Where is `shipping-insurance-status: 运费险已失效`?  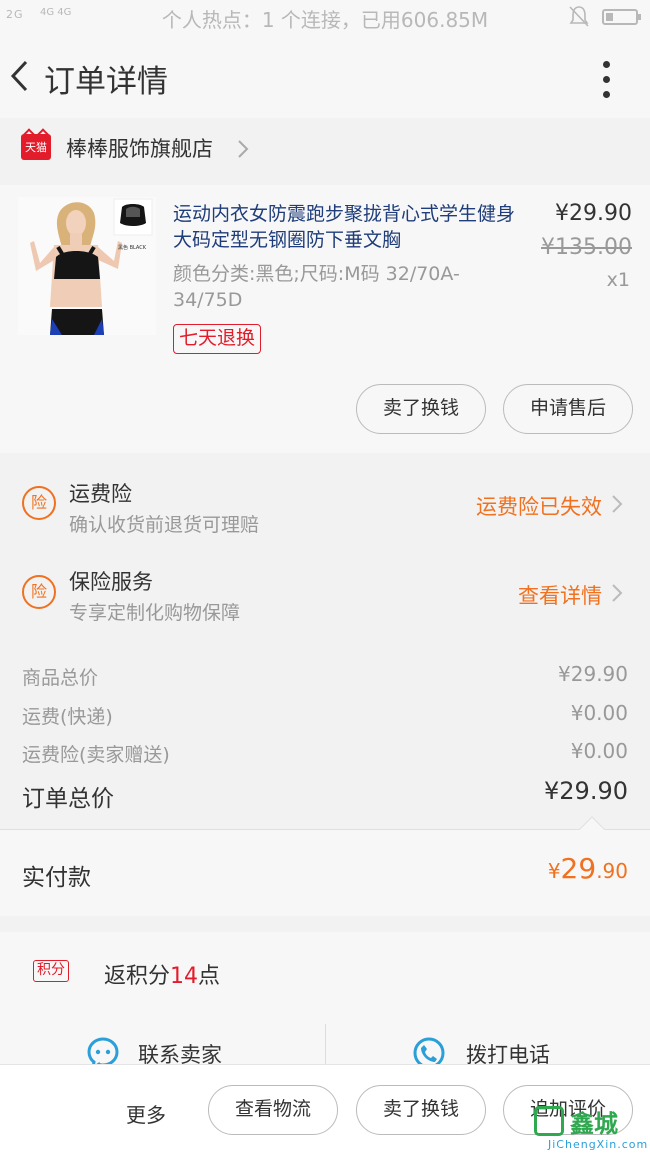 shipping-insurance-status: 运费险已失效 is located at coordinates (539, 506).